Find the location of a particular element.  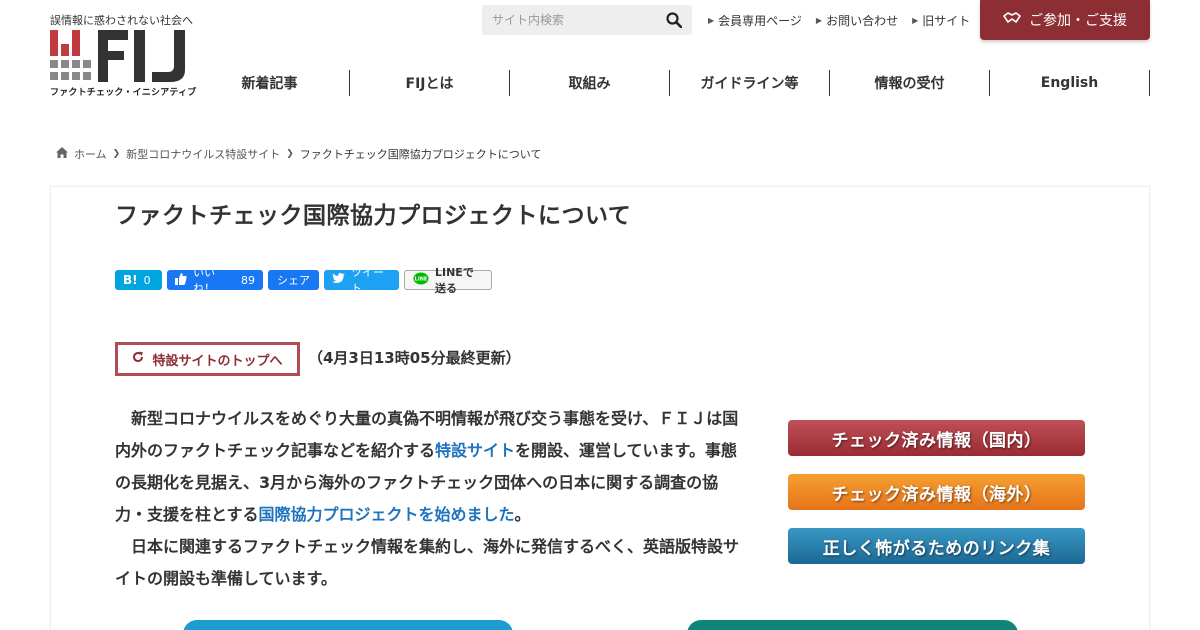

breadcrumb-home: ホーム is located at coordinates (90, 154).